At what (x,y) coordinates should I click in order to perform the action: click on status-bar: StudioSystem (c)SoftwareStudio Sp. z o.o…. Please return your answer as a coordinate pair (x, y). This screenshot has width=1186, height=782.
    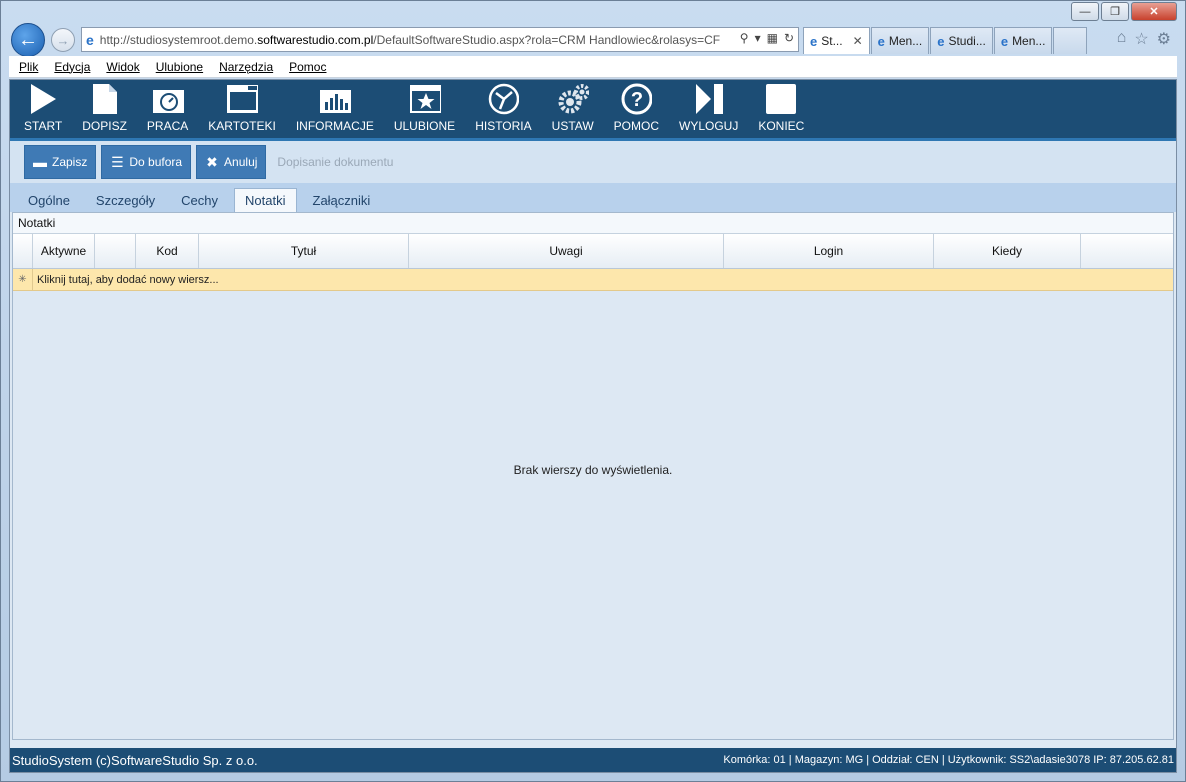
    Looking at the image, I should click on (593, 760).